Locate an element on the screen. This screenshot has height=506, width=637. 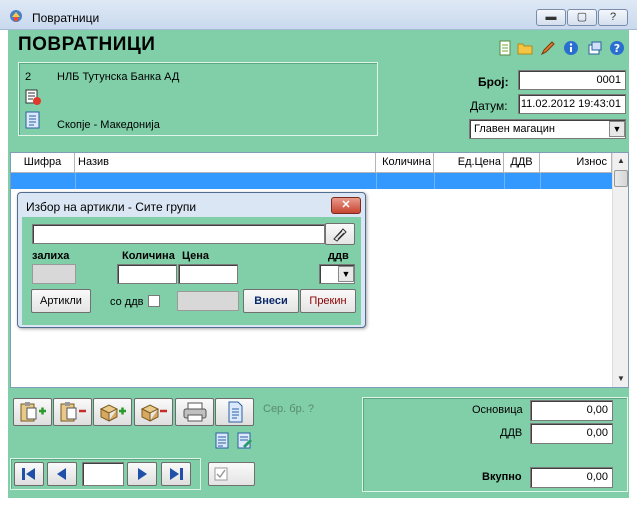
last-record-button is located at coordinates (176, 474).